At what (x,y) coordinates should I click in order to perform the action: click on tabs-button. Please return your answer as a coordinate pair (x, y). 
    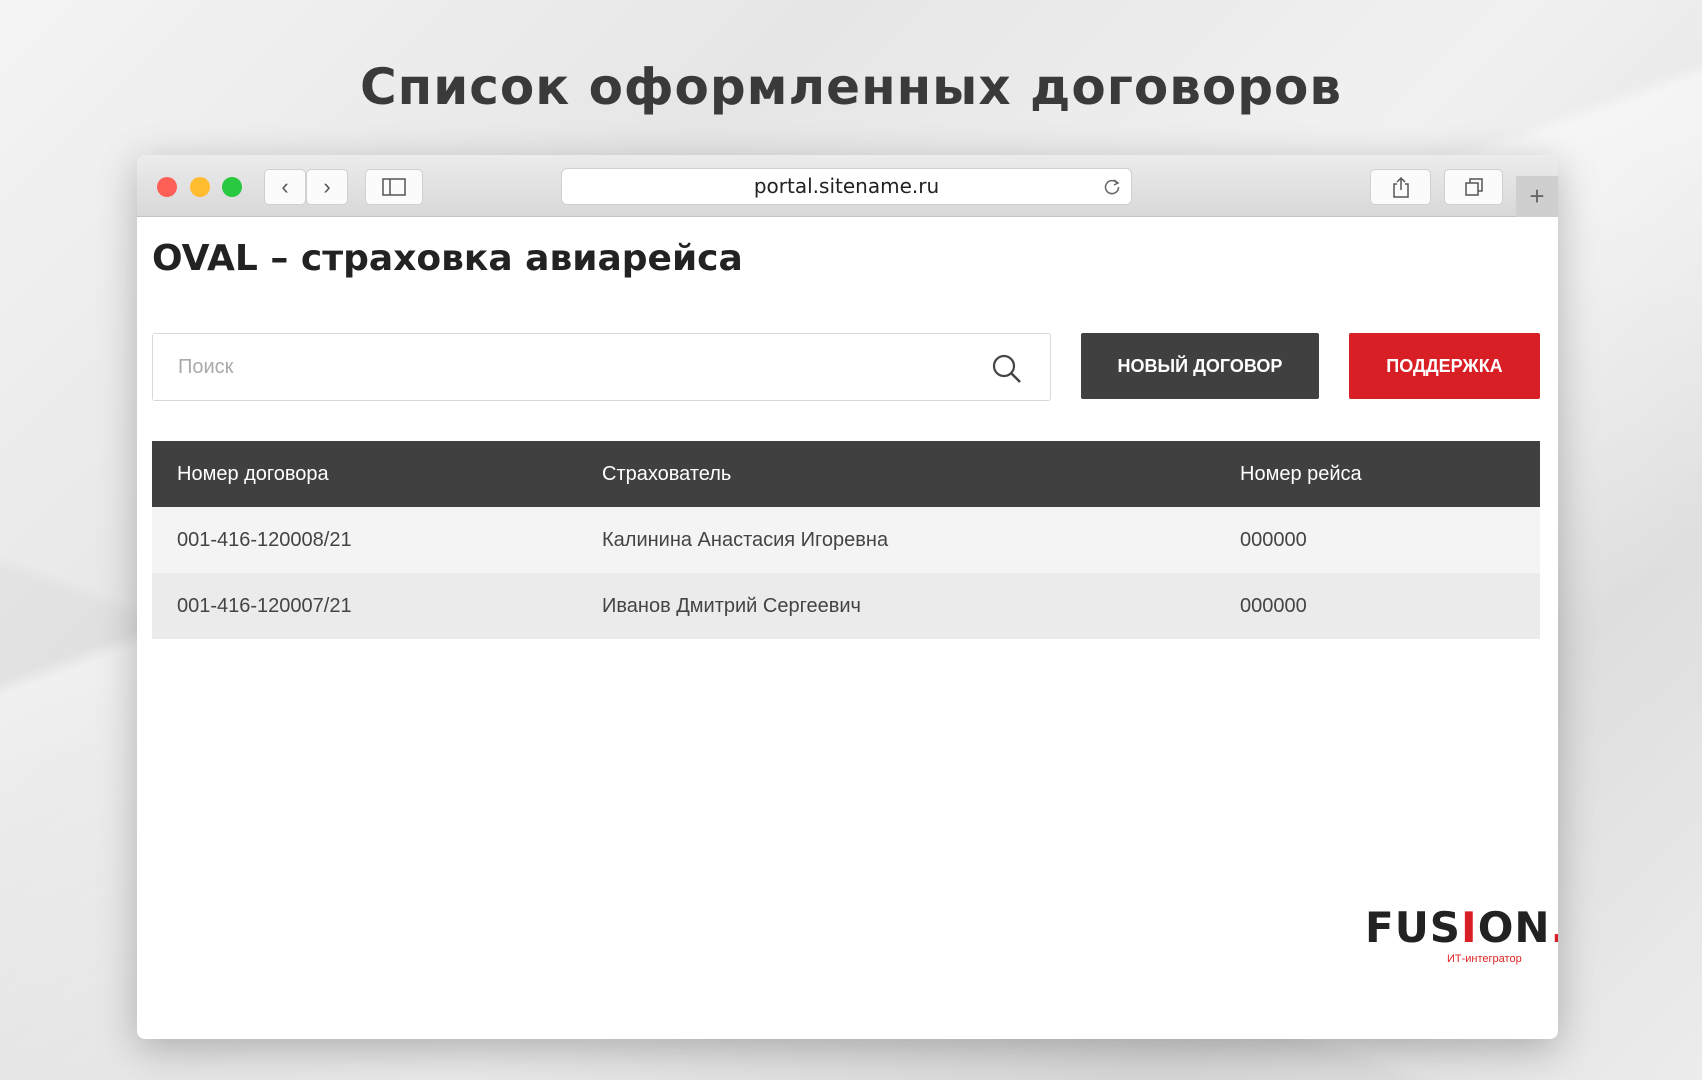
    Looking at the image, I should click on (1473, 187).